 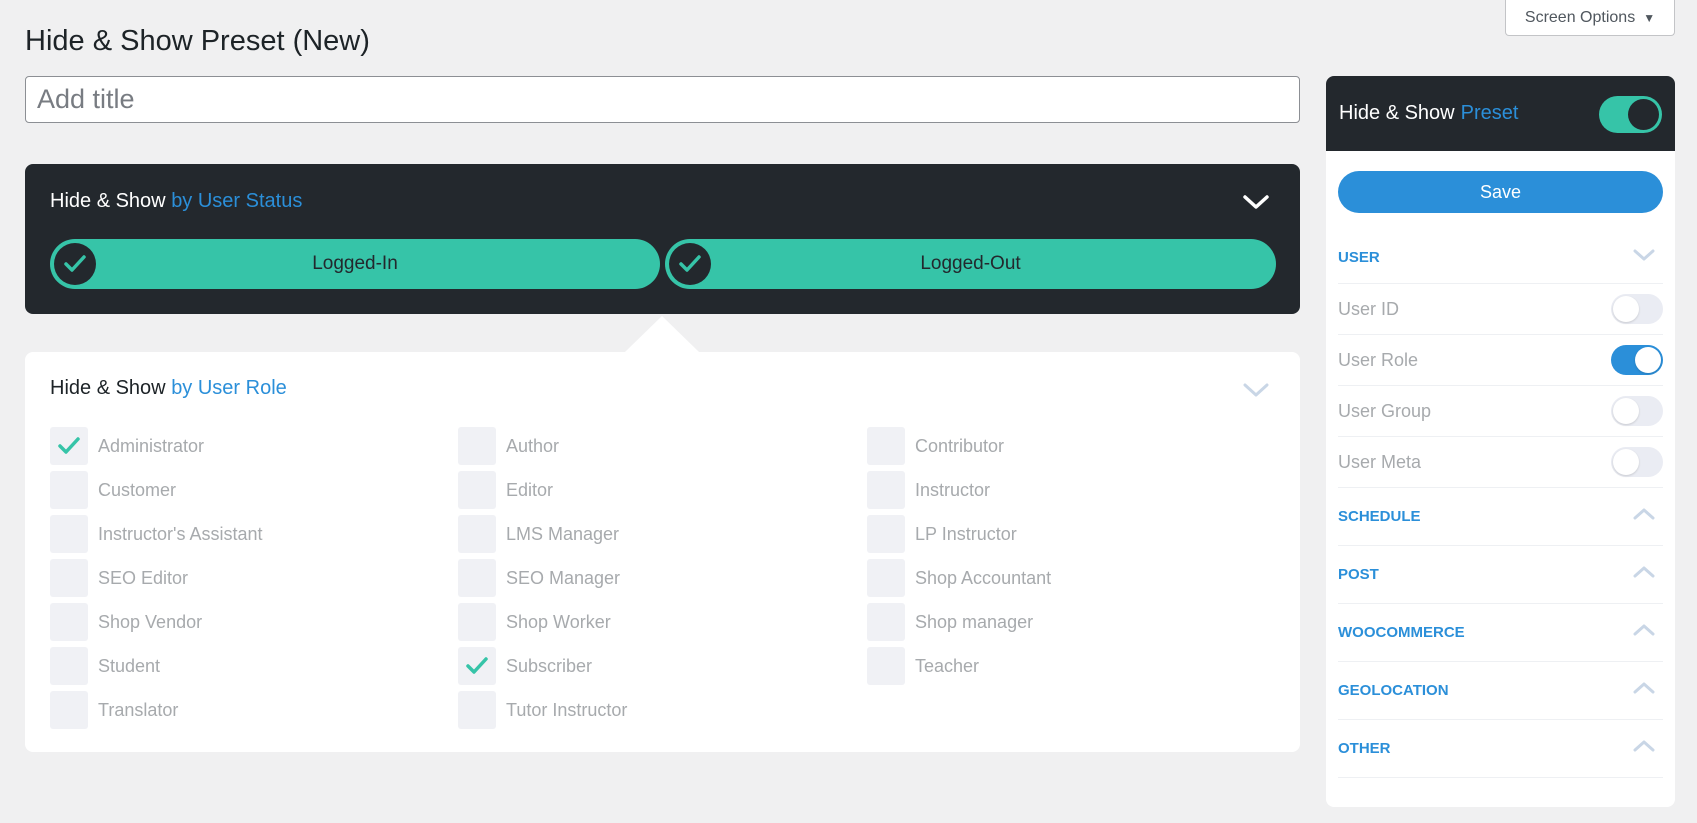 I want to click on user-role-heading: Hide & Show by User Role, so click(x=168, y=388).